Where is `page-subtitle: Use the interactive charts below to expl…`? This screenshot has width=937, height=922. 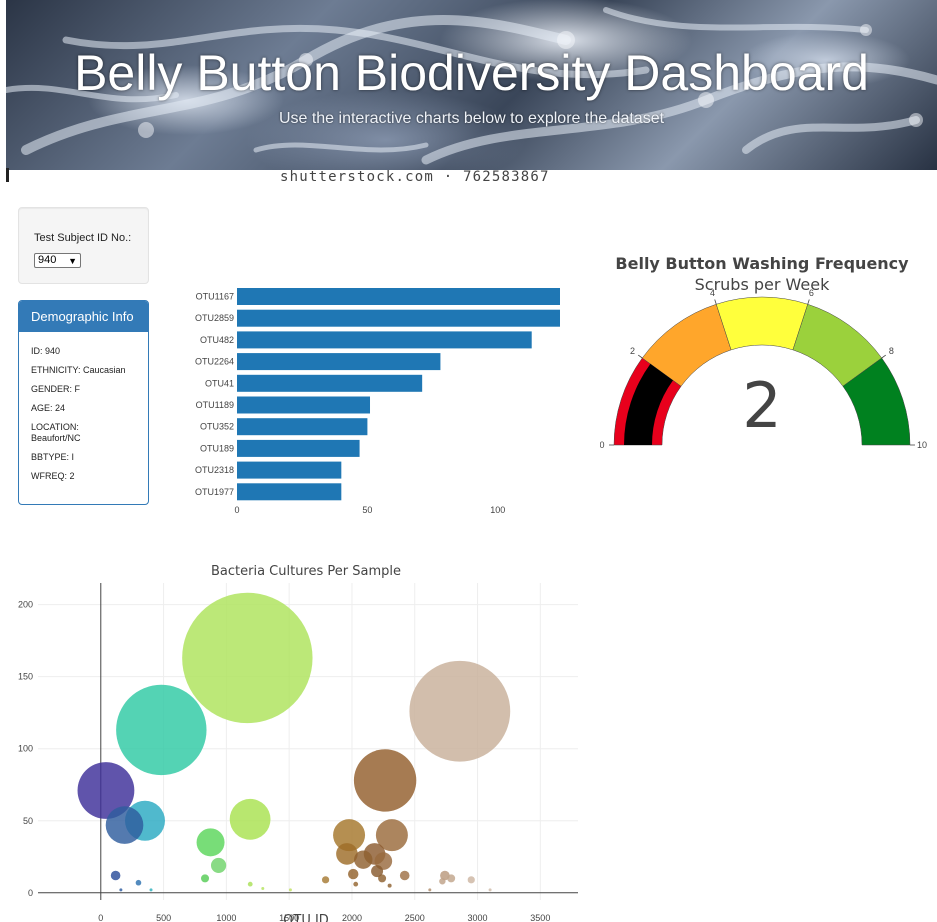 page-subtitle: Use the interactive charts below to expl… is located at coordinates (471, 118).